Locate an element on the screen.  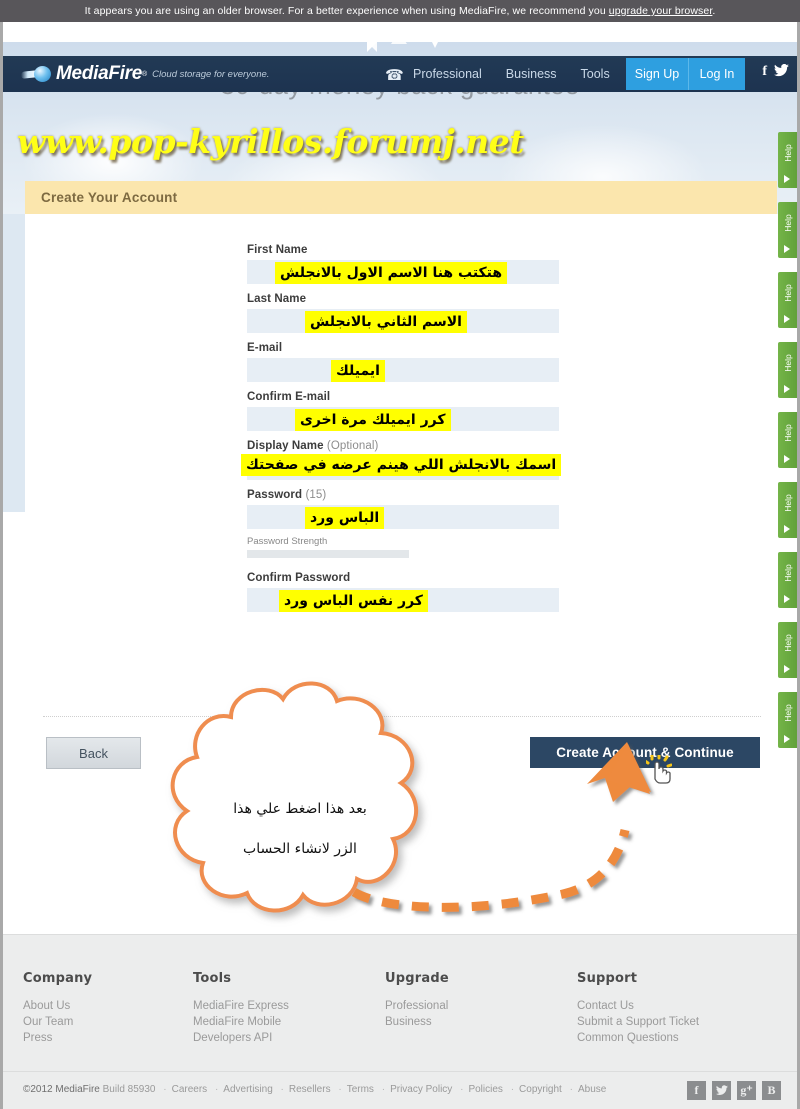
email-input is located at coordinates (403, 370).